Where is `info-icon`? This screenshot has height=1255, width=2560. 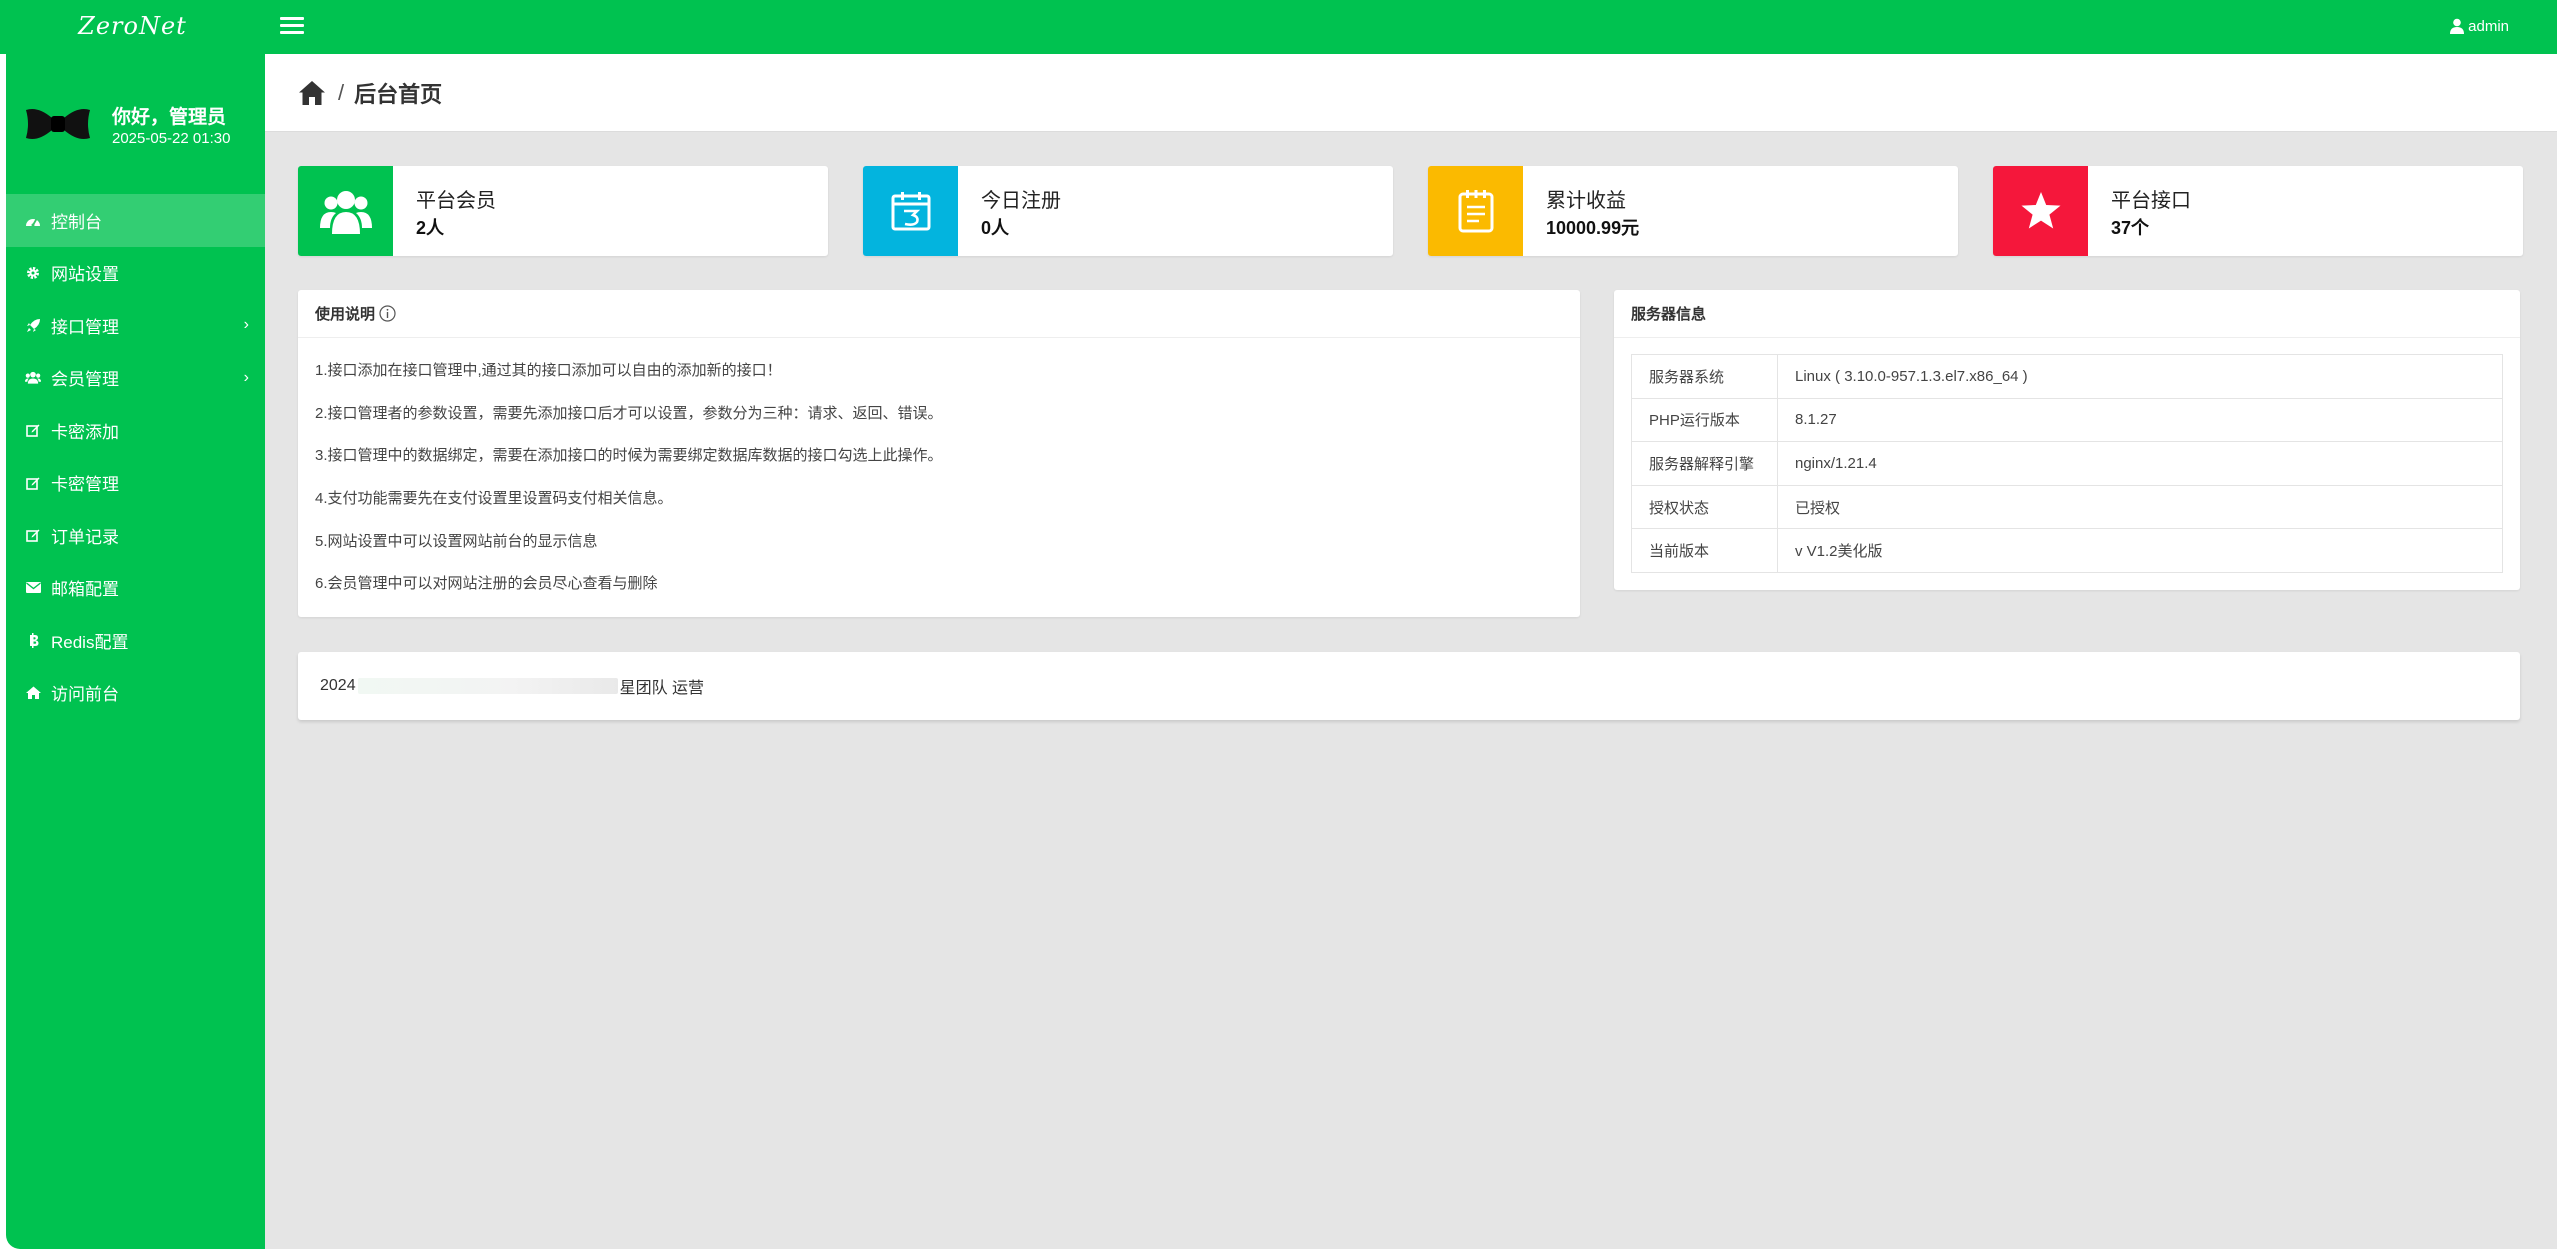
info-icon is located at coordinates (387, 313).